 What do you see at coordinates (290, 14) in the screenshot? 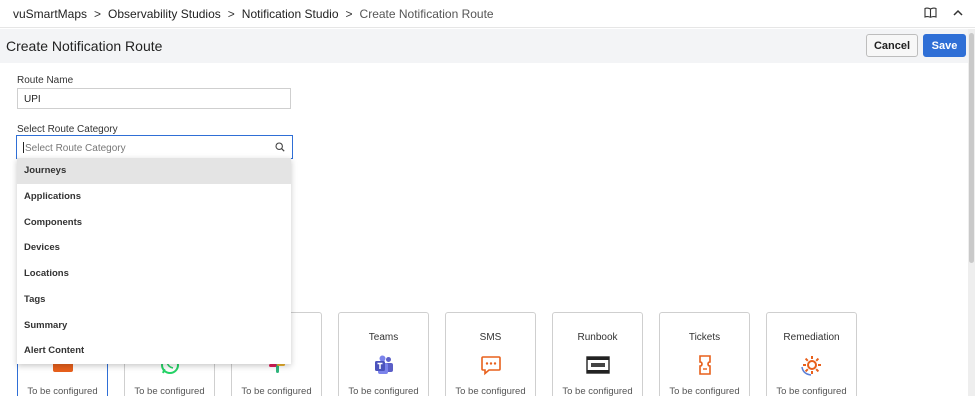
I see `breadcrumb-notification-studio: Notification Studio` at bounding box center [290, 14].